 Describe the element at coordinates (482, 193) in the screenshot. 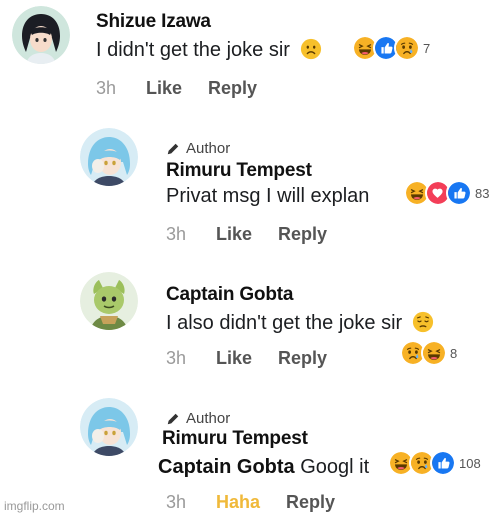

I see `reaction-count: 83` at that location.